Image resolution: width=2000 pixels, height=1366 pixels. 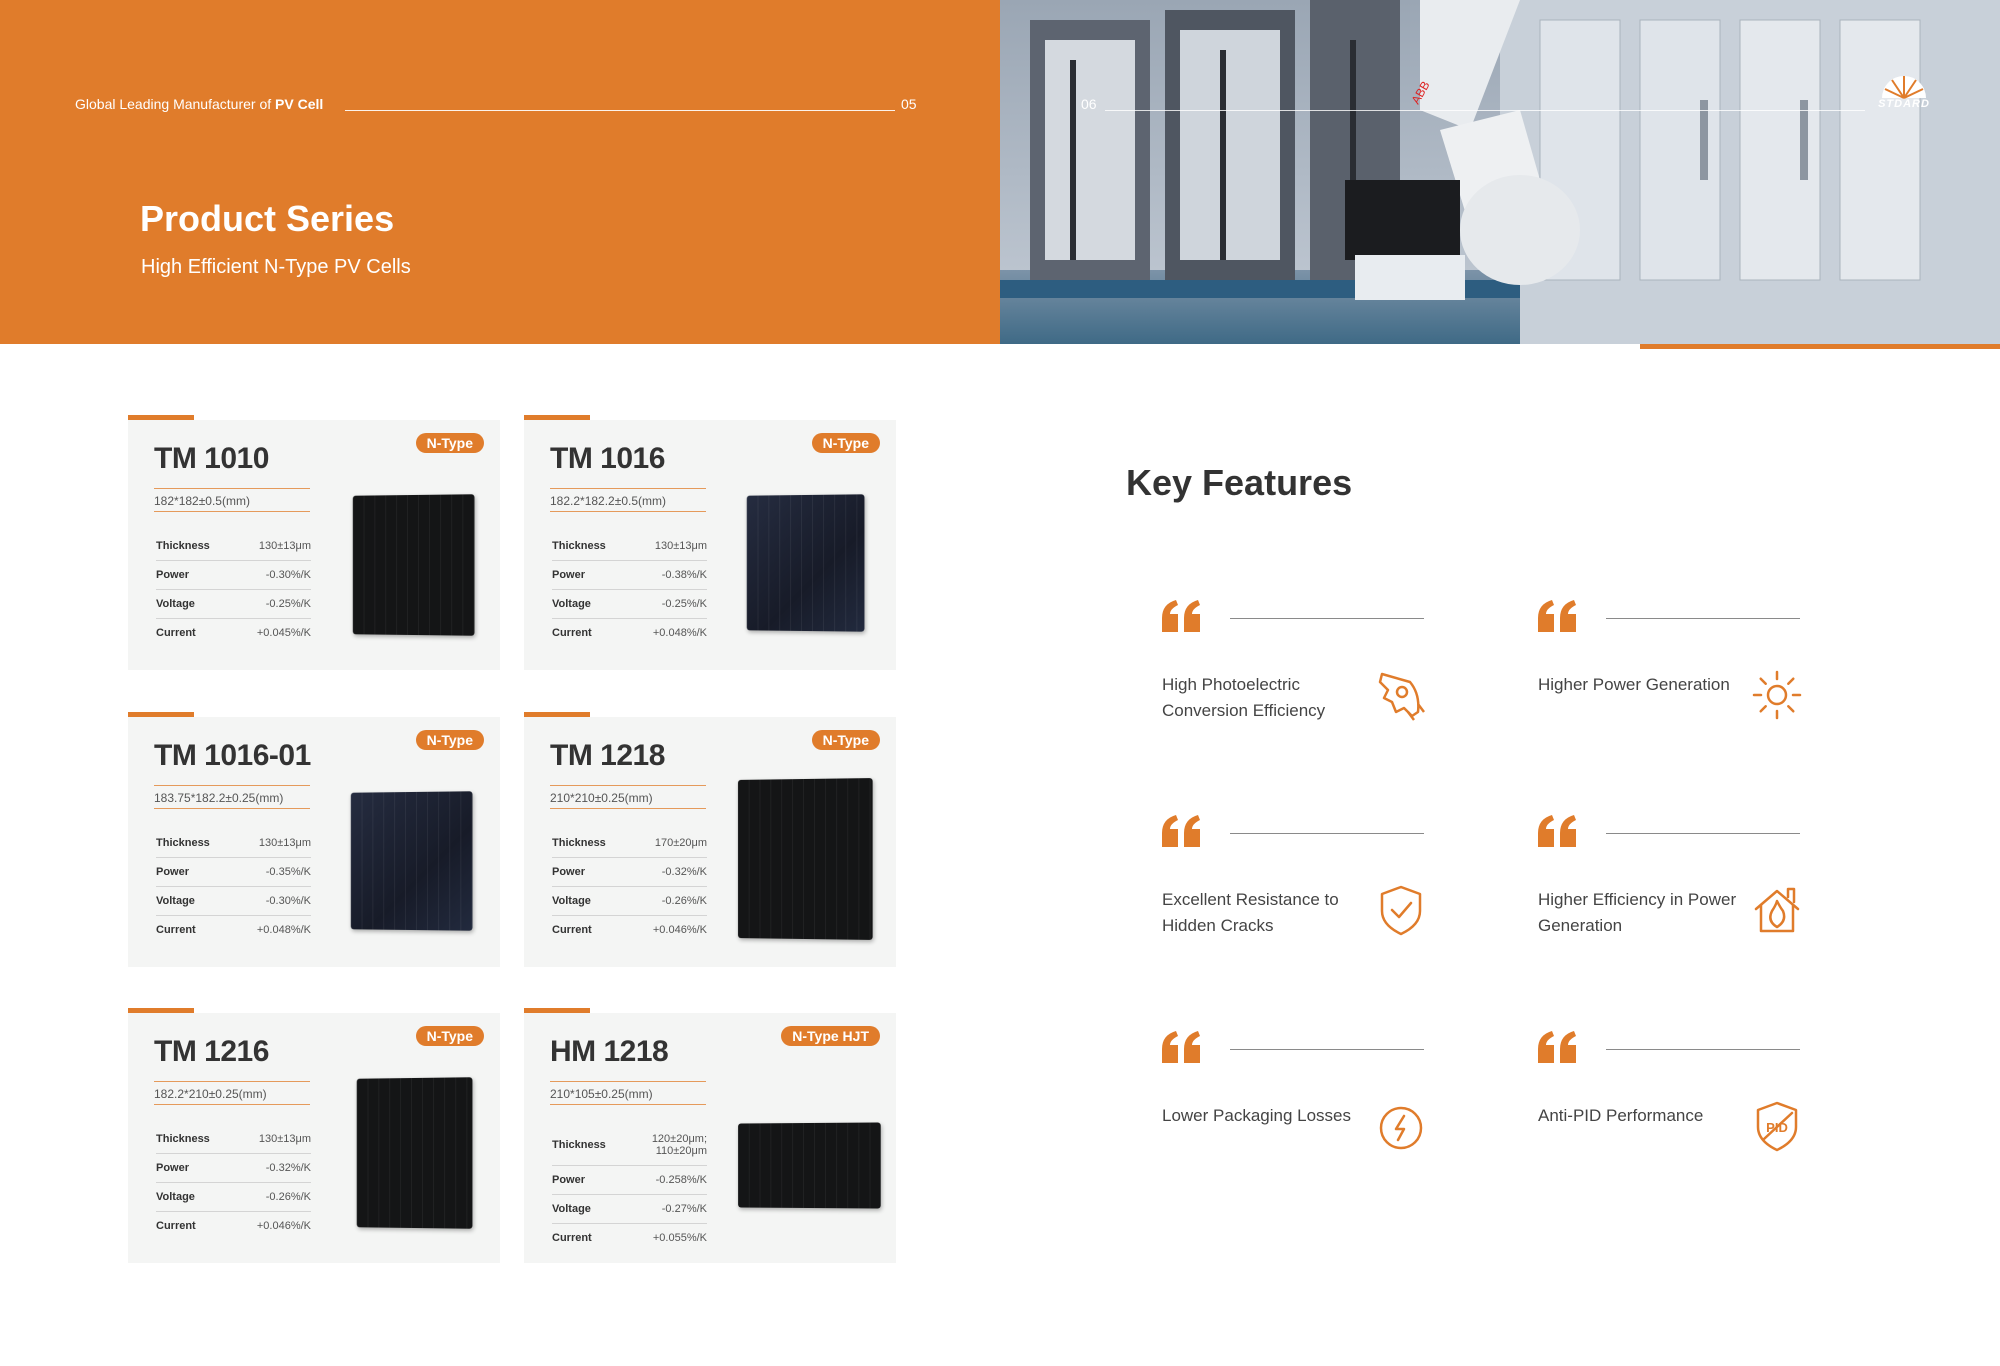 What do you see at coordinates (1637, 912) in the screenshot?
I see `feature-text: Higher Efficiency in Power Generation` at bounding box center [1637, 912].